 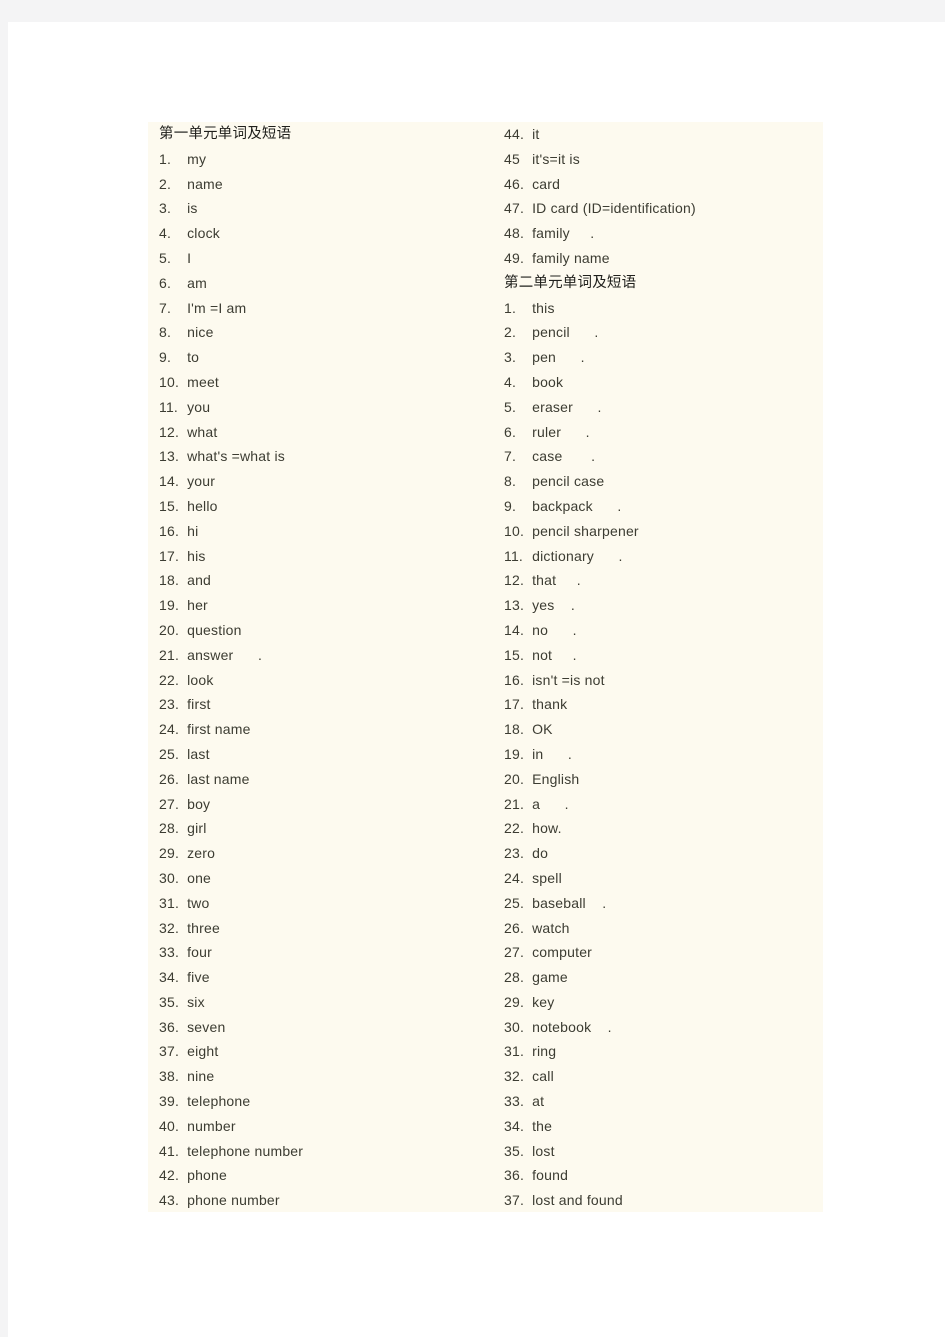 I want to click on entry-number: 6., so click(x=510, y=431).